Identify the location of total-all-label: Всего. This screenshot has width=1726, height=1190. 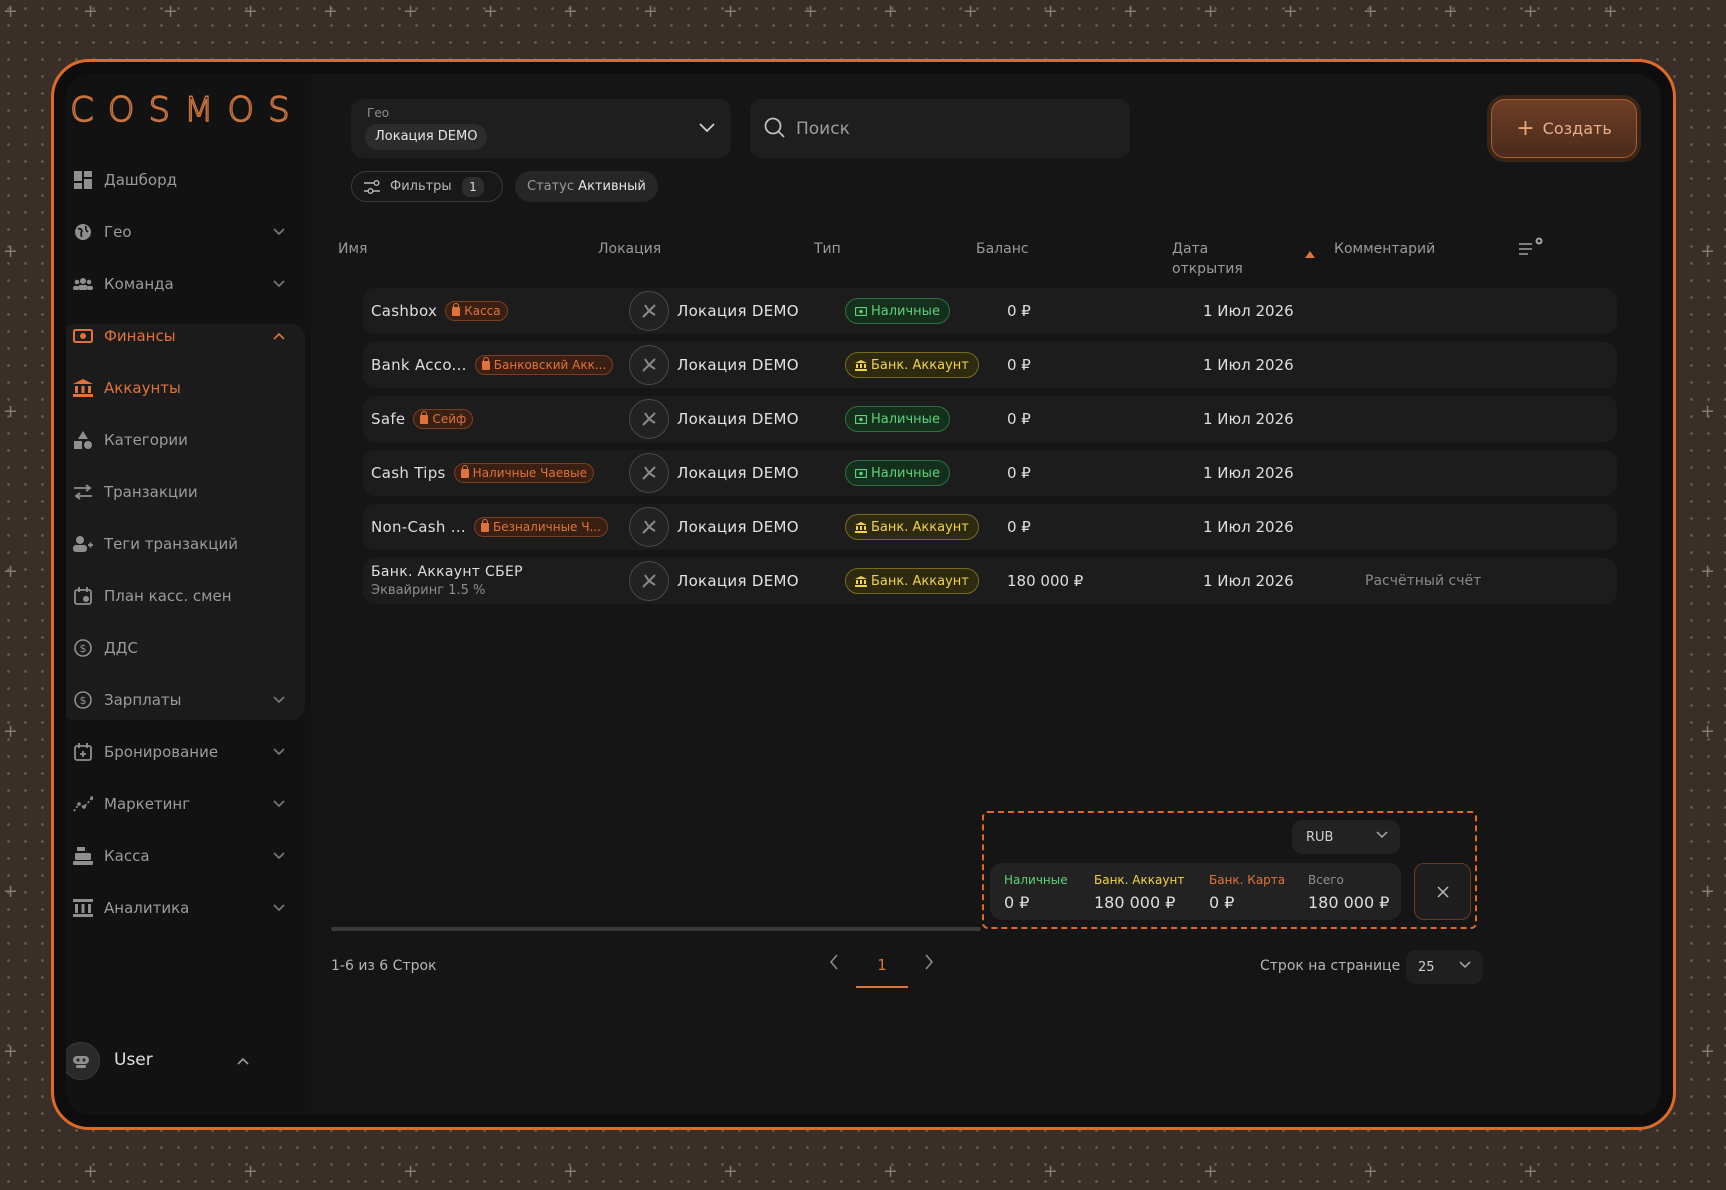
(1326, 880).